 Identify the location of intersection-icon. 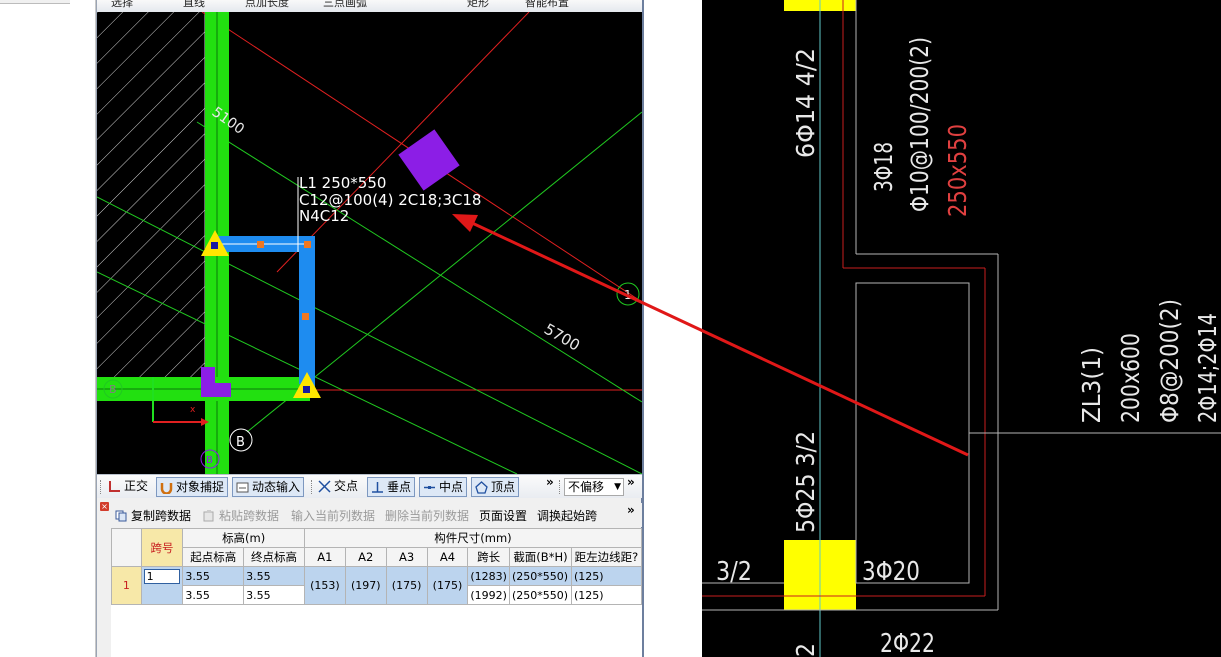
(324, 486).